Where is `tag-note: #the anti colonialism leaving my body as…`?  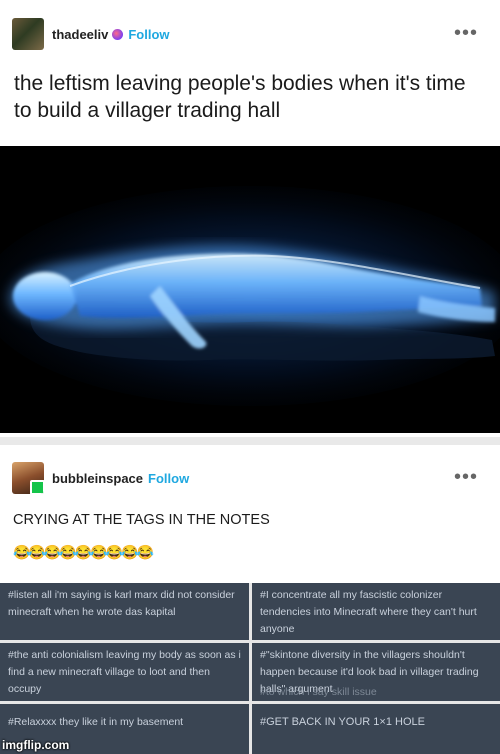
tag-note: #the anti colonialism leaving my body as… is located at coordinates (124, 672).